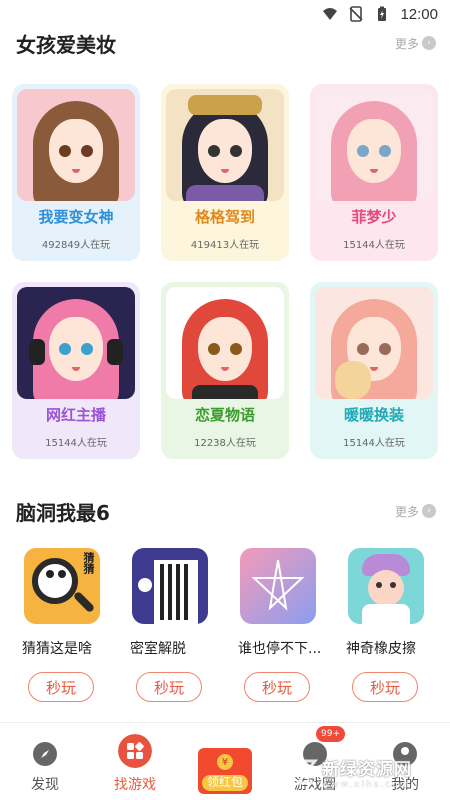  I want to click on star-line-icon, so click(278, 586).